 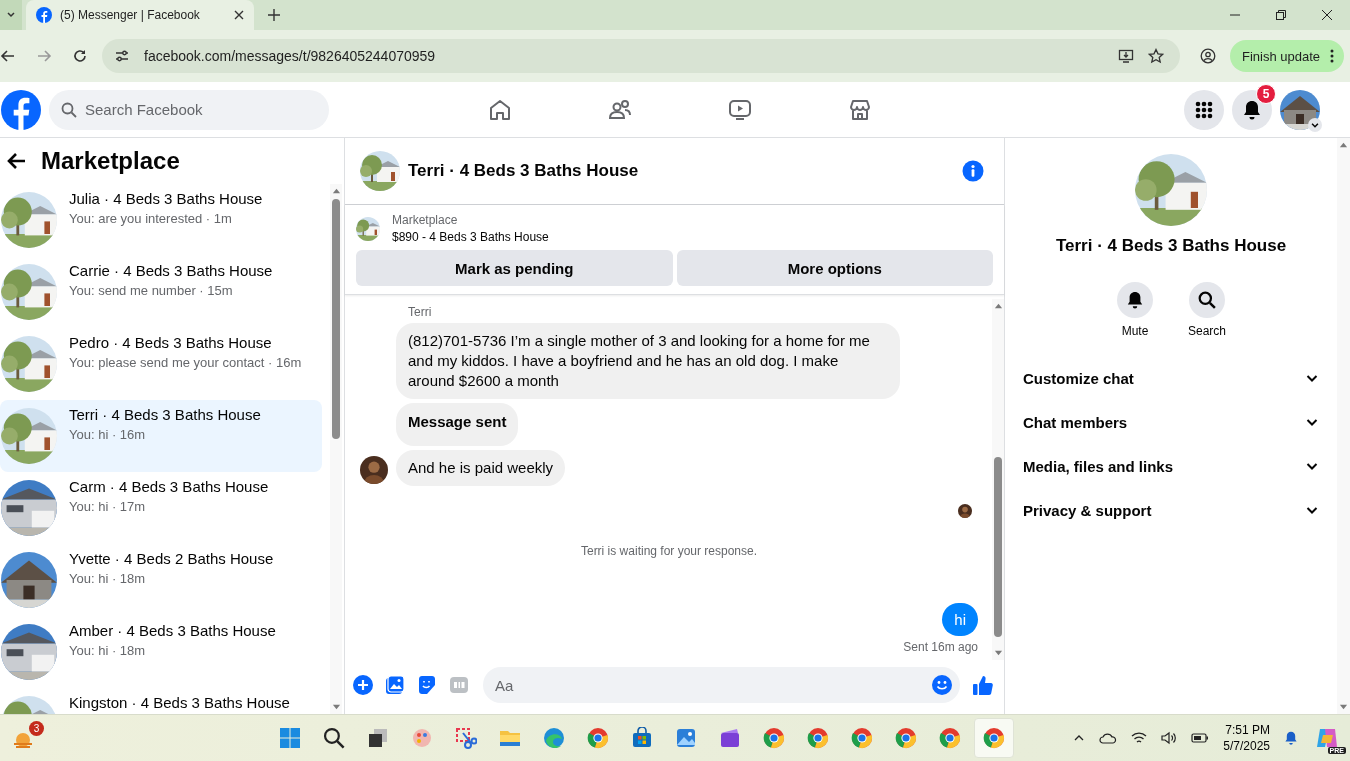 What do you see at coordinates (1171, 422) in the screenshot?
I see `details-section: Chat members` at bounding box center [1171, 422].